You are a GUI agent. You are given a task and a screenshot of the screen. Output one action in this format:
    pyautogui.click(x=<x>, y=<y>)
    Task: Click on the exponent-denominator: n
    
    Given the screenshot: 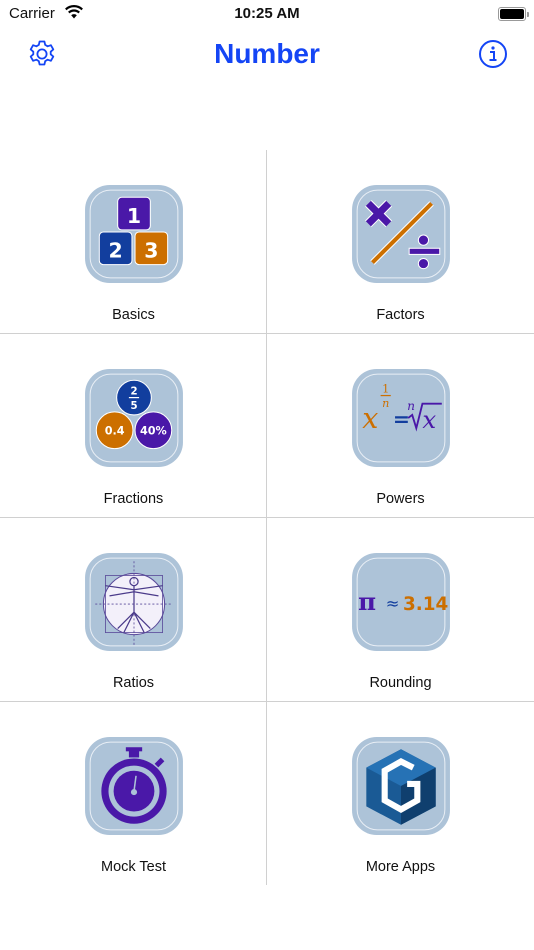 What is the action you would take?
    pyautogui.click(x=385, y=403)
    